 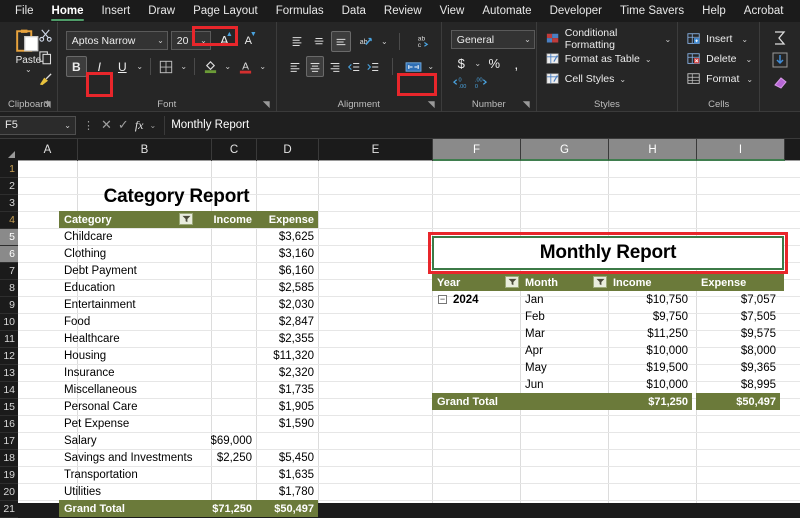 I want to click on row-header-18: 18, so click(x=9, y=458).